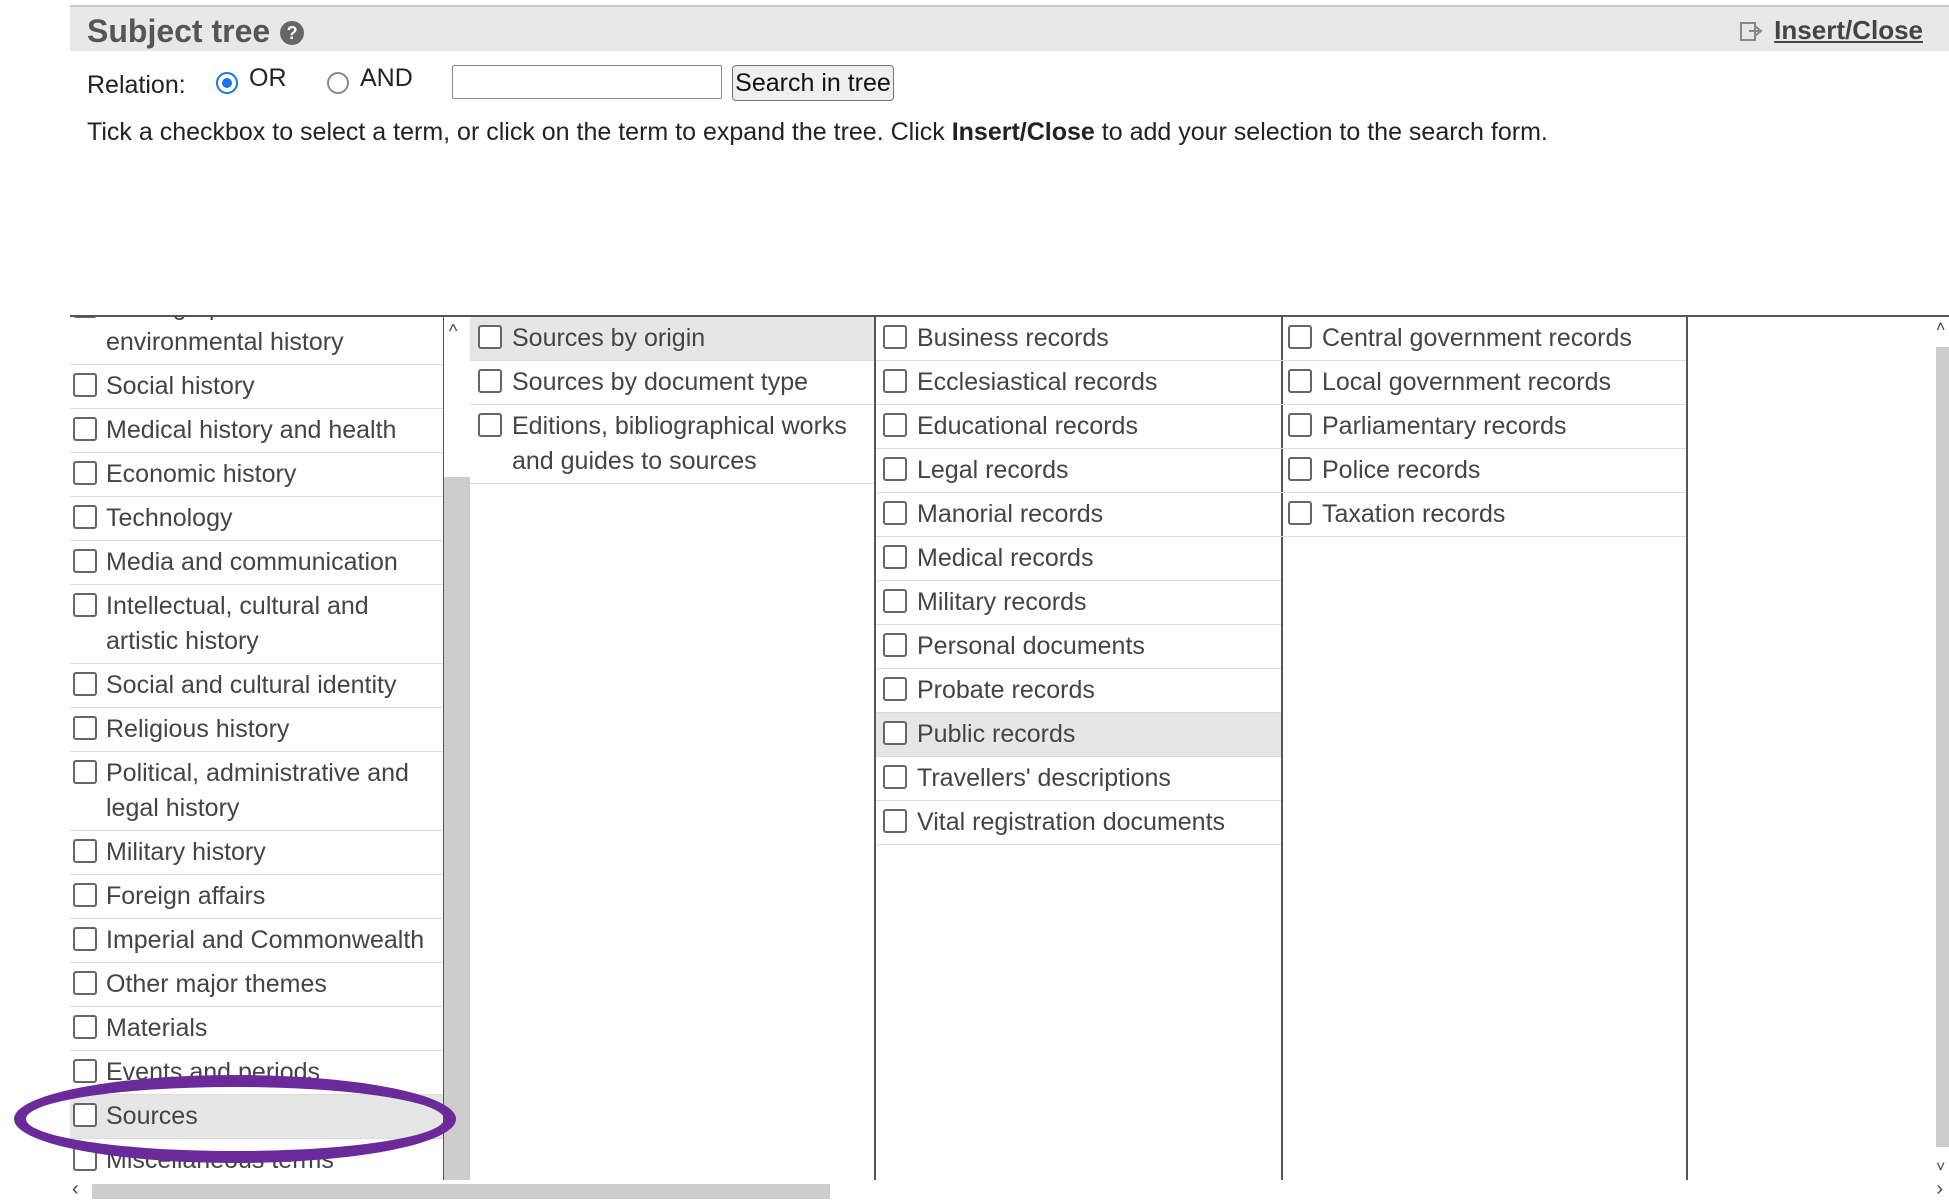 This screenshot has height=1201, width=1949. What do you see at coordinates (1413, 514) in the screenshot?
I see `tree-item-label: Taxation records` at bounding box center [1413, 514].